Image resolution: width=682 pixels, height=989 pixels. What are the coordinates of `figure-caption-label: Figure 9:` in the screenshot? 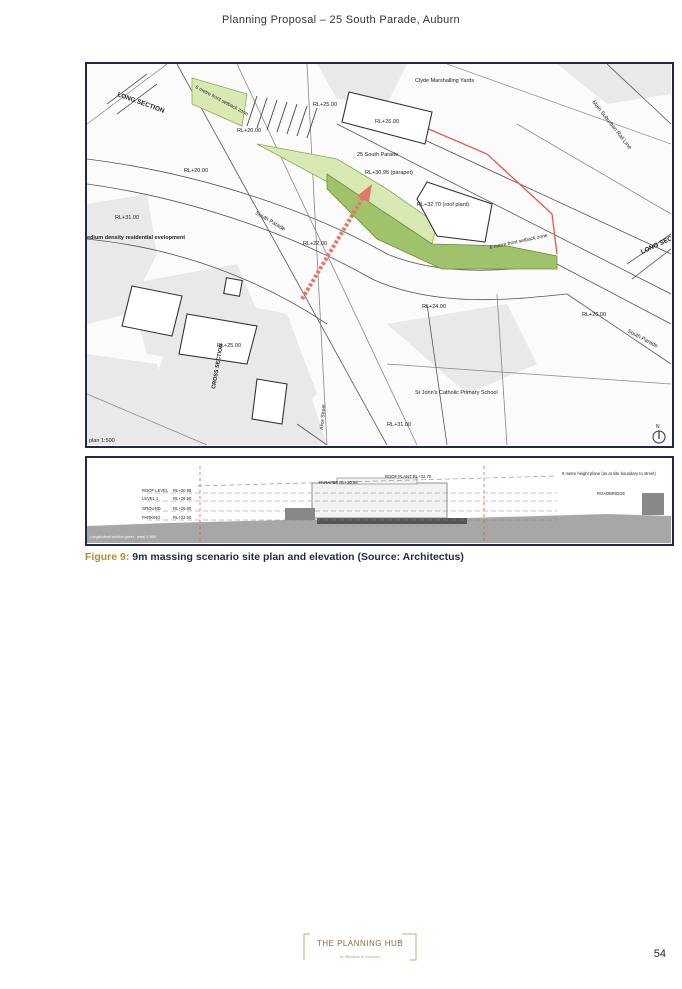 It's located at (107, 557).